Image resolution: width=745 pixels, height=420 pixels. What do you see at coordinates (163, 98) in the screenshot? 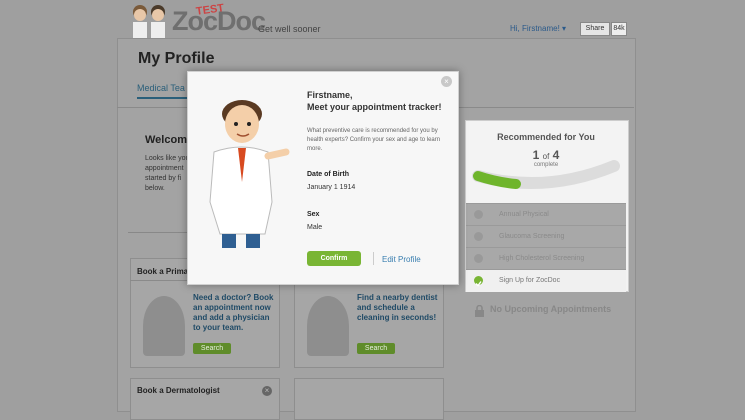
I see `active-tab-indicator` at bounding box center [163, 98].